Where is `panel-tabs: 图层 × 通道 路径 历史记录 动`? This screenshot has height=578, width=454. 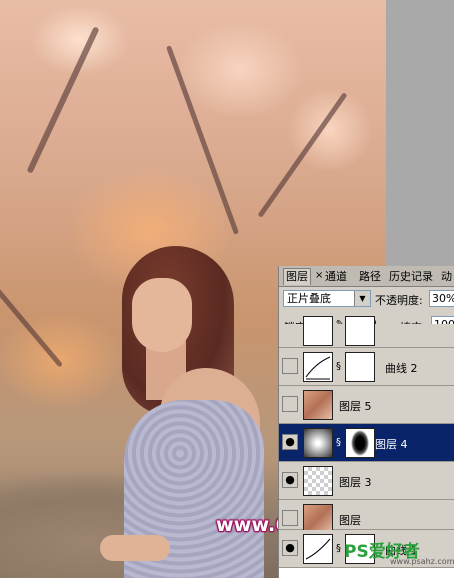
panel-tabs: 图层 × 通道 路径 历史记录 动 is located at coordinates (366, 276).